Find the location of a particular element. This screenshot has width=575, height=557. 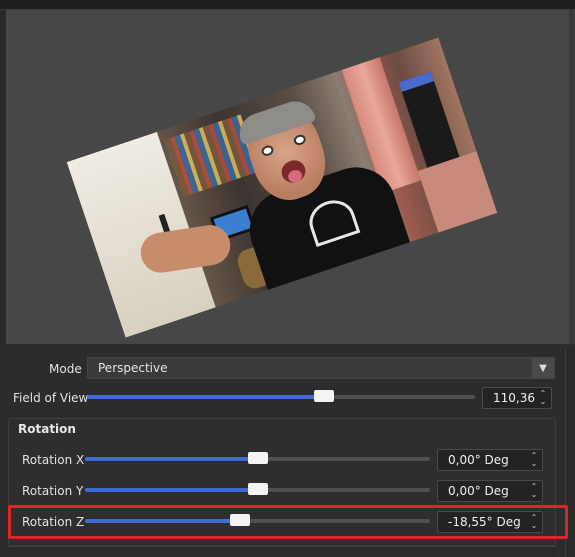

rotation-y-label: Rotation Y is located at coordinates (53, 491).